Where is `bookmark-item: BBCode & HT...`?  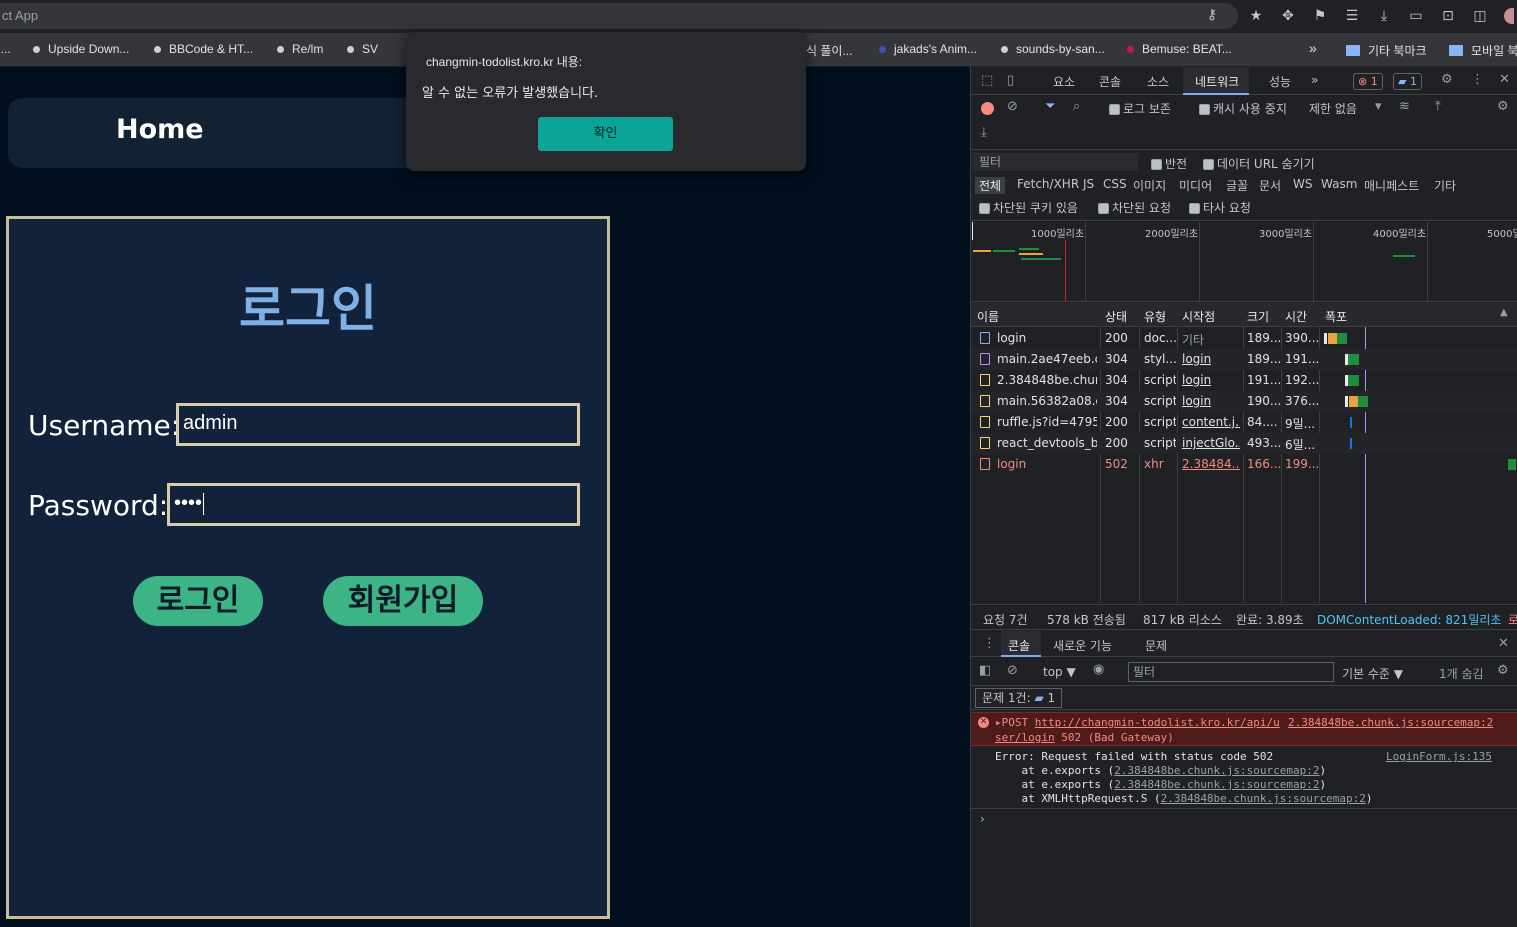
bookmark-item: BBCode & HT... is located at coordinates (203, 49).